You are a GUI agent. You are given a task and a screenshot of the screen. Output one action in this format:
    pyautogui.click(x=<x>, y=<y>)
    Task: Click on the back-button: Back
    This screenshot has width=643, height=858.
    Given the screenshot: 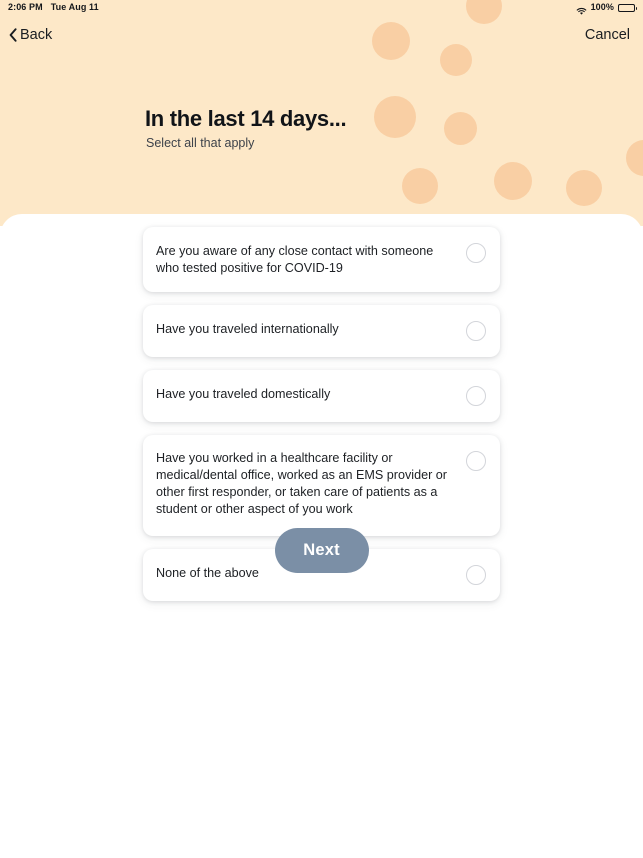 What is the action you would take?
    pyautogui.click(x=30, y=35)
    